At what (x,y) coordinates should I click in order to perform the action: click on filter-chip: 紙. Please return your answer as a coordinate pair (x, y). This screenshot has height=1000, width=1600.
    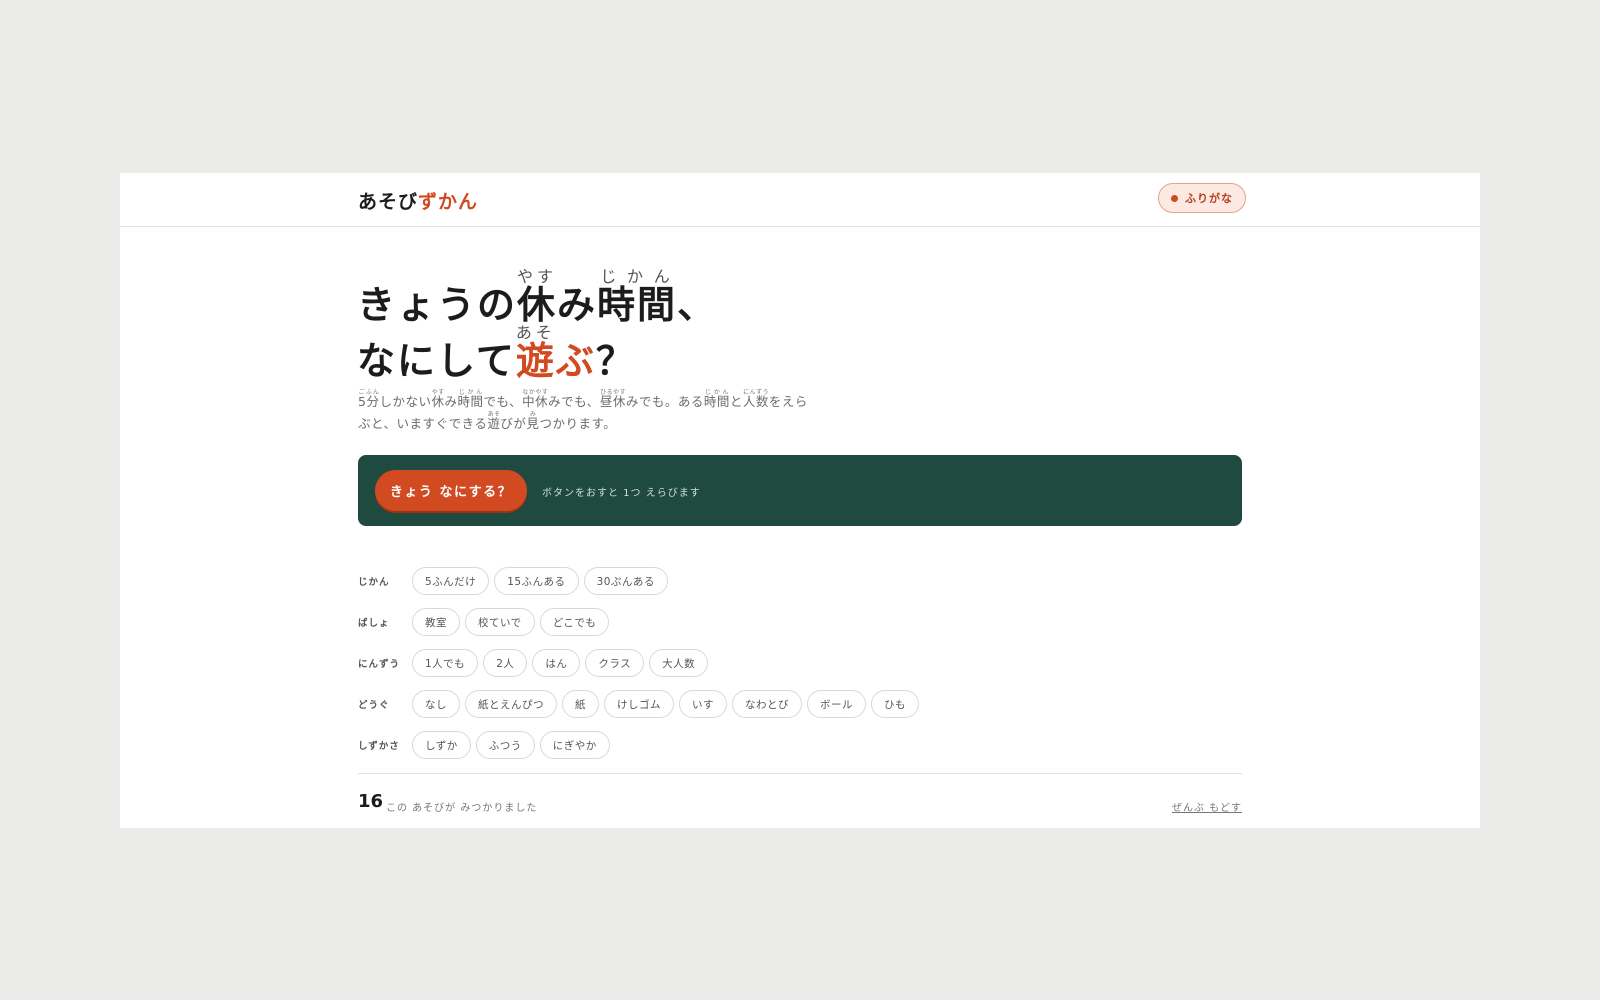
    Looking at the image, I should click on (580, 704).